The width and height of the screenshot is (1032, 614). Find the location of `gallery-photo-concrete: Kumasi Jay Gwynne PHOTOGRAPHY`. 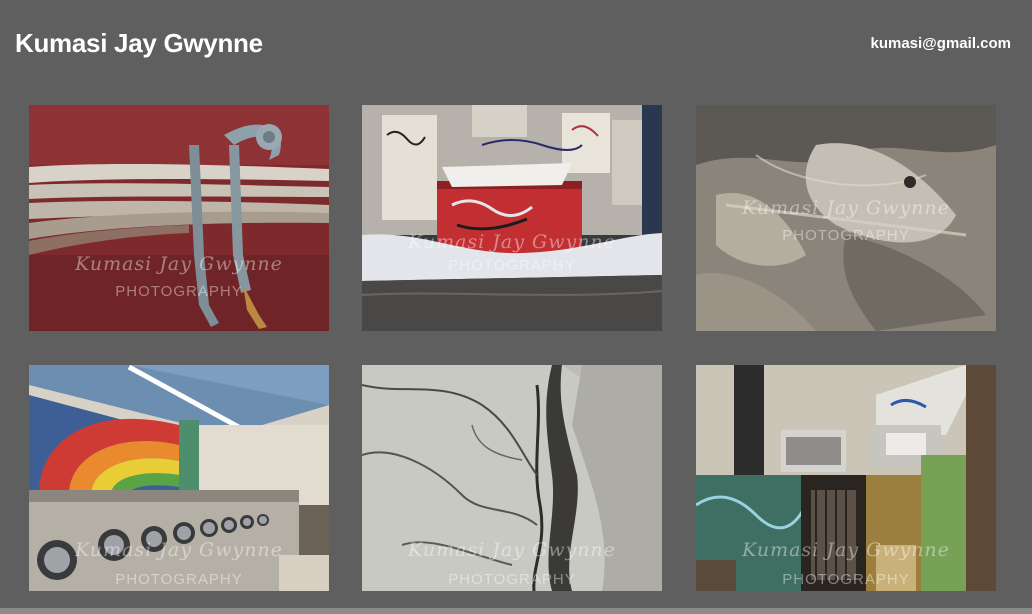

gallery-photo-concrete: Kumasi Jay Gwynne PHOTOGRAPHY is located at coordinates (846, 218).